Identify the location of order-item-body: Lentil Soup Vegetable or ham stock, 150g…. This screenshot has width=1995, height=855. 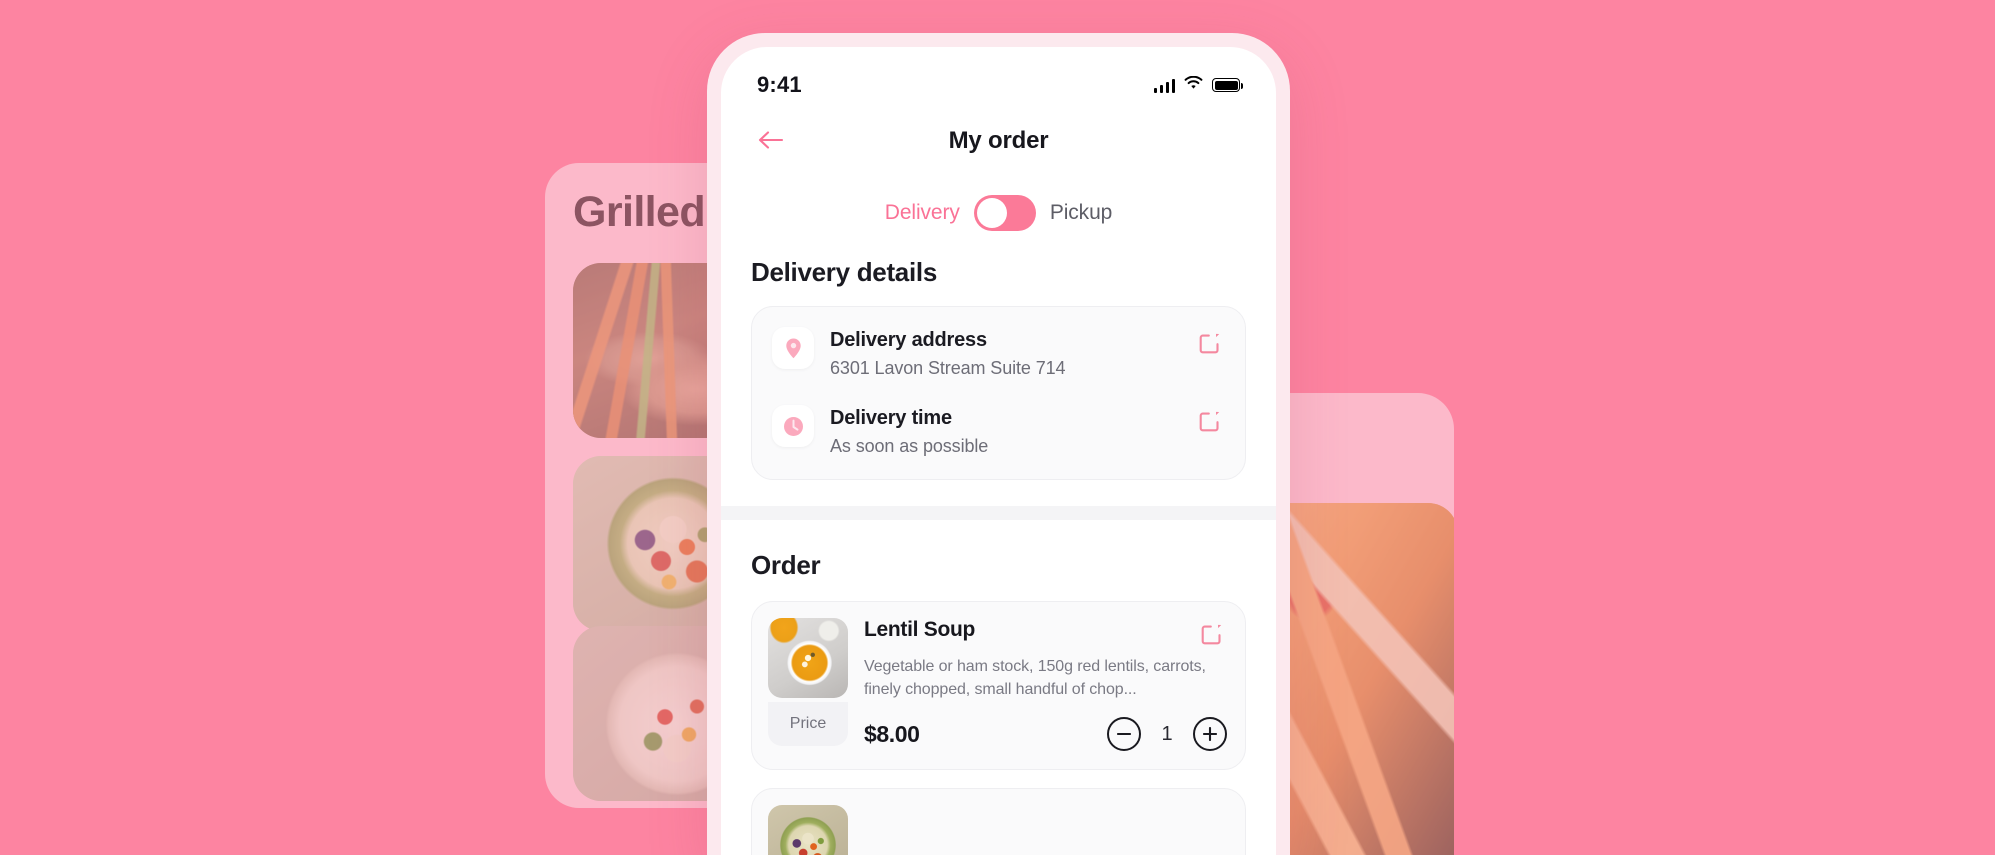
(1045, 685).